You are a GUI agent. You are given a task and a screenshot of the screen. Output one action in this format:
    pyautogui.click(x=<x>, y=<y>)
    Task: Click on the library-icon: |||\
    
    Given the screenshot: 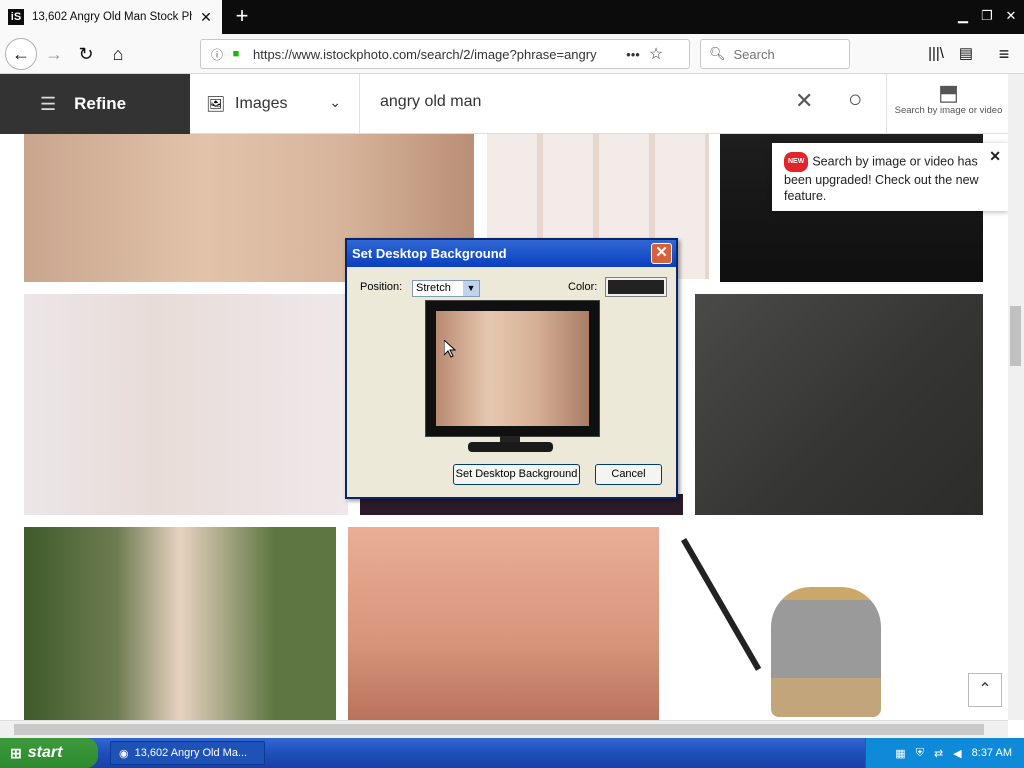 What is the action you would take?
    pyautogui.click(x=936, y=54)
    